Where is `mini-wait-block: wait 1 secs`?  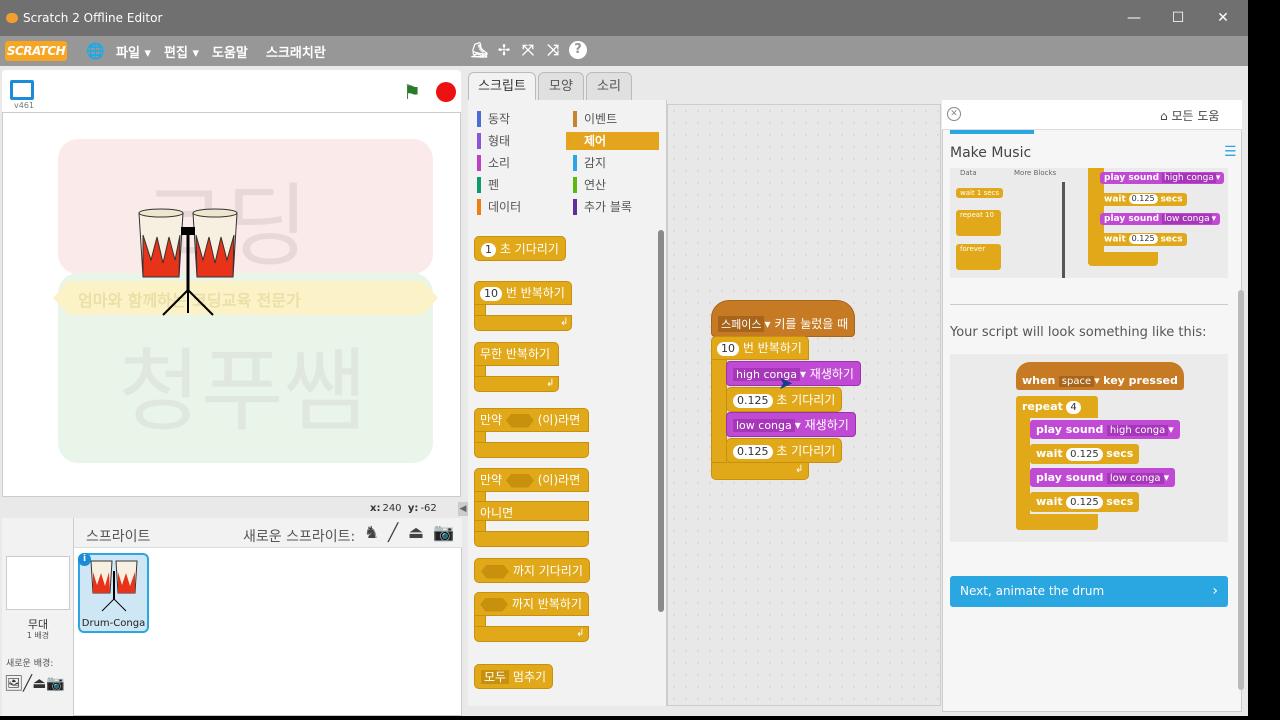 mini-wait-block: wait 1 secs is located at coordinates (980, 193).